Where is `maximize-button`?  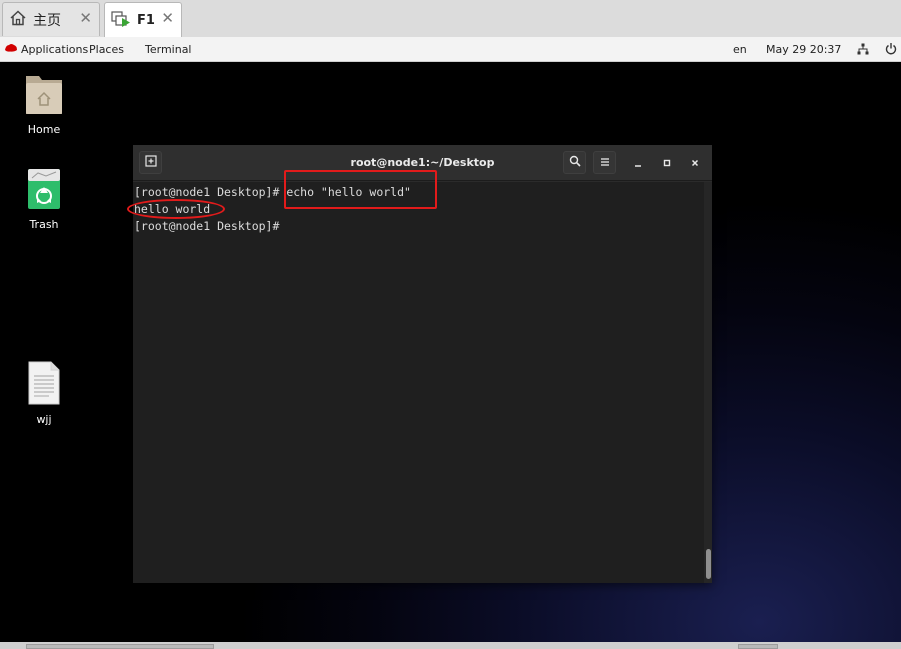
maximize-button is located at coordinates (667, 163).